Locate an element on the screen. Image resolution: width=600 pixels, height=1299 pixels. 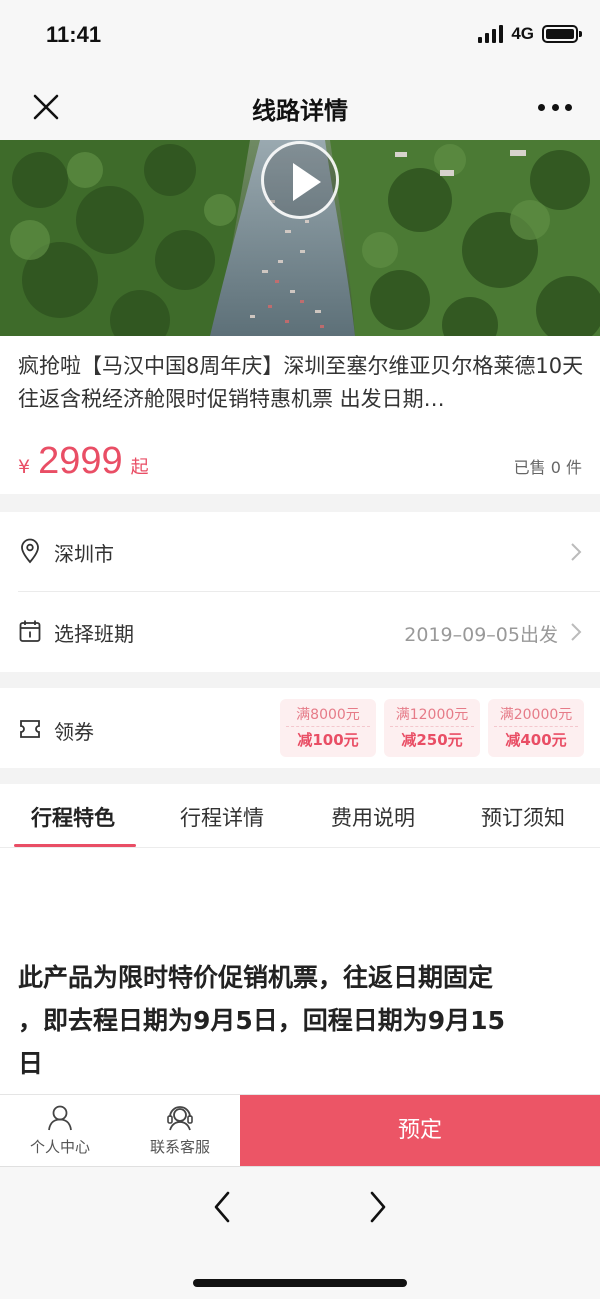
headset-icon is located at coordinates (180, 1118).